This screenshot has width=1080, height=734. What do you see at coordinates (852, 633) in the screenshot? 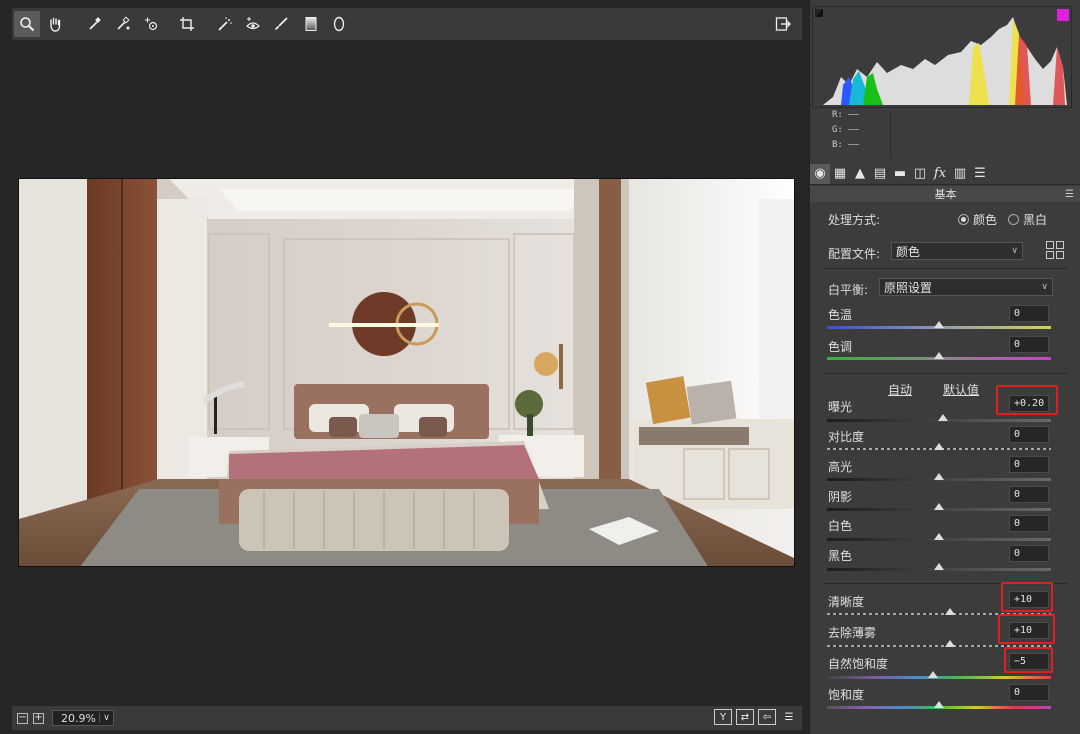
I see `dehaze-label: 去除薄雾` at bounding box center [852, 633].